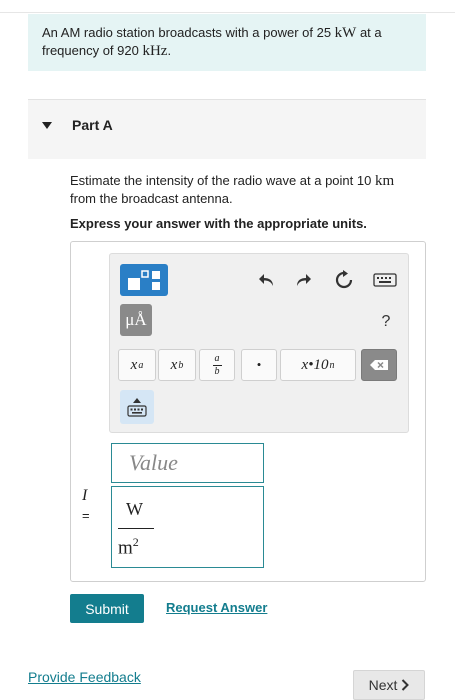 Image resolution: width=455 pixels, height=700 pixels. Describe the element at coordinates (92, 125) in the screenshot. I see `part-title: Part A` at that location.